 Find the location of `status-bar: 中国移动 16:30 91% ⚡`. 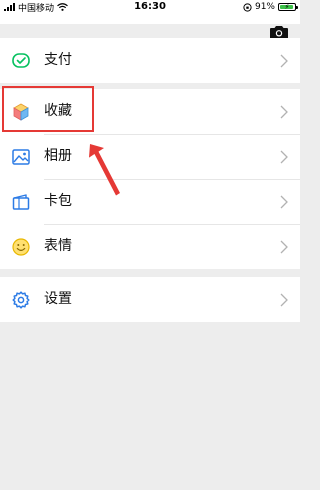

status-bar: 中国移动 16:30 91% ⚡ is located at coordinates (150, 12).